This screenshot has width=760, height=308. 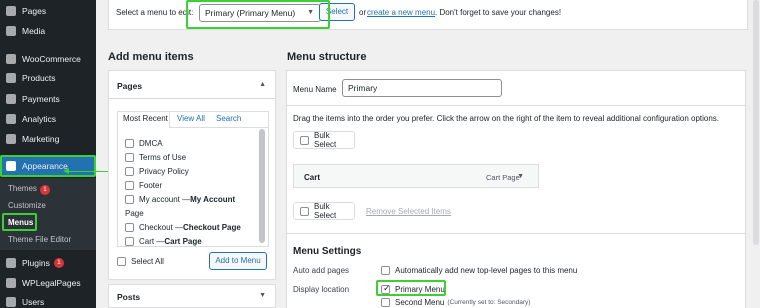 What do you see at coordinates (11, 119) in the screenshot?
I see `analytics-icon` at bounding box center [11, 119].